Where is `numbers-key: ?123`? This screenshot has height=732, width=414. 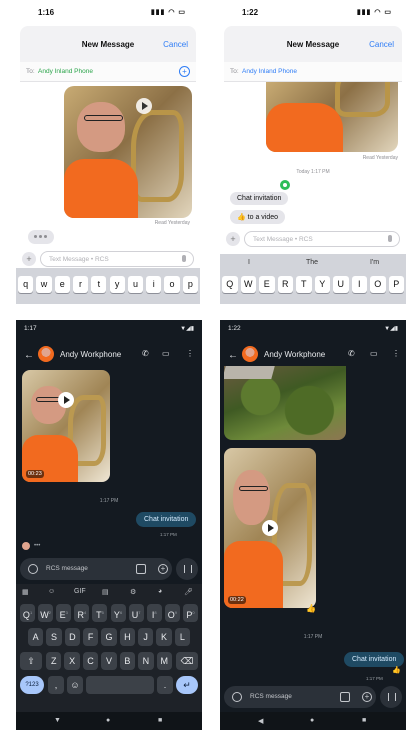
numbers-key: ?123 is located at coordinates (32, 685).